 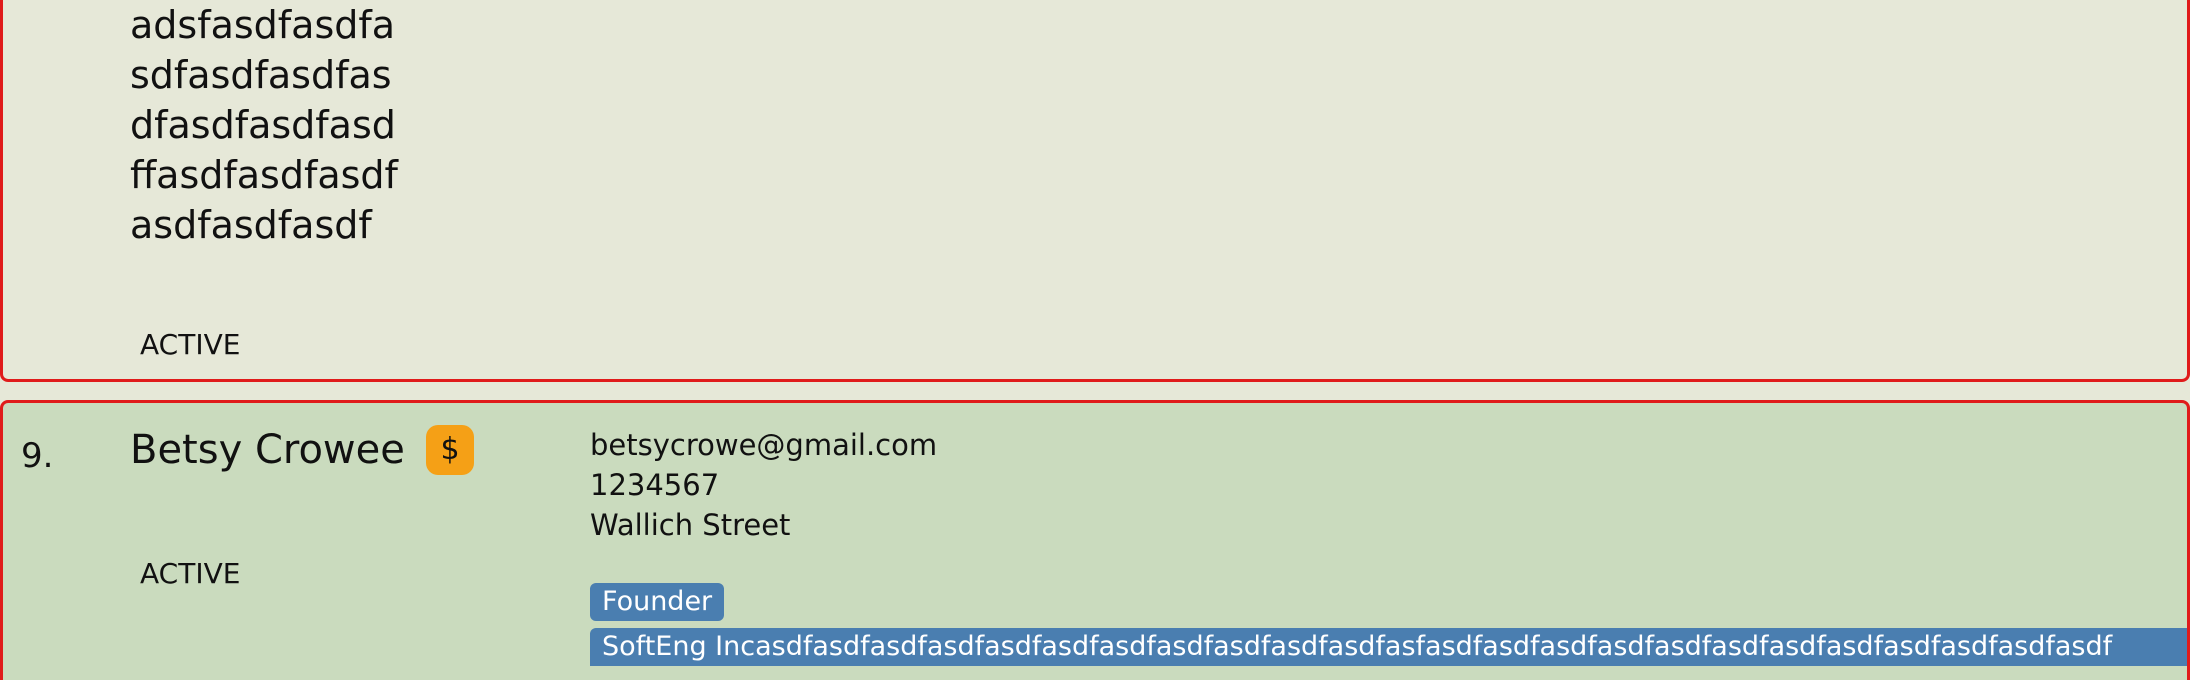 I want to click on phone-text: 1234567, so click(x=655, y=485).